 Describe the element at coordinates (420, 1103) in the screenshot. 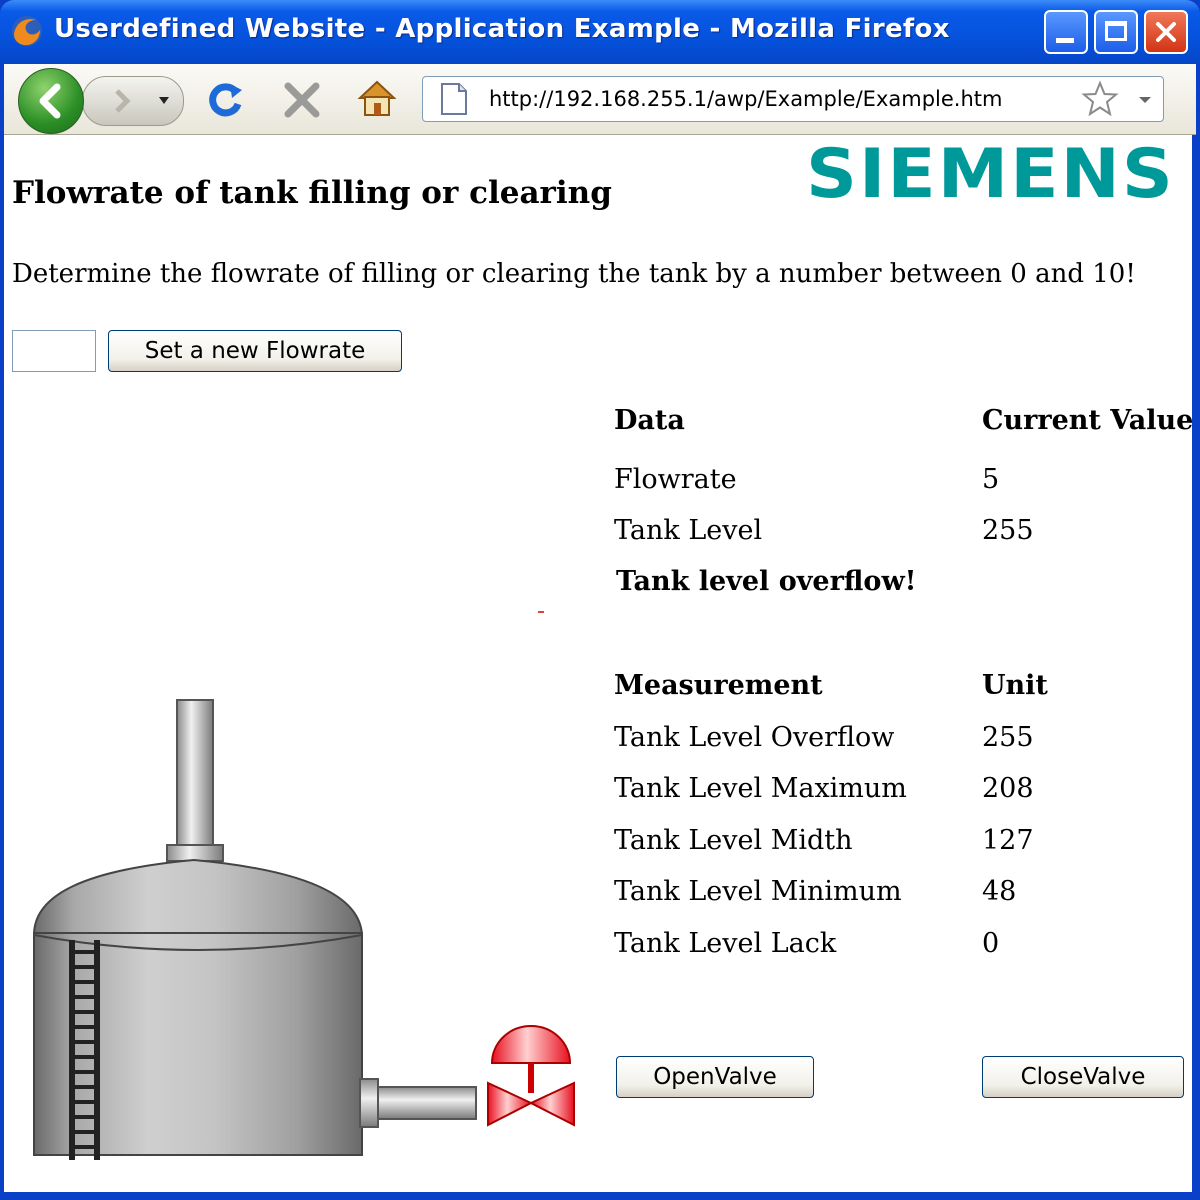

I see `outlet-pipe` at that location.